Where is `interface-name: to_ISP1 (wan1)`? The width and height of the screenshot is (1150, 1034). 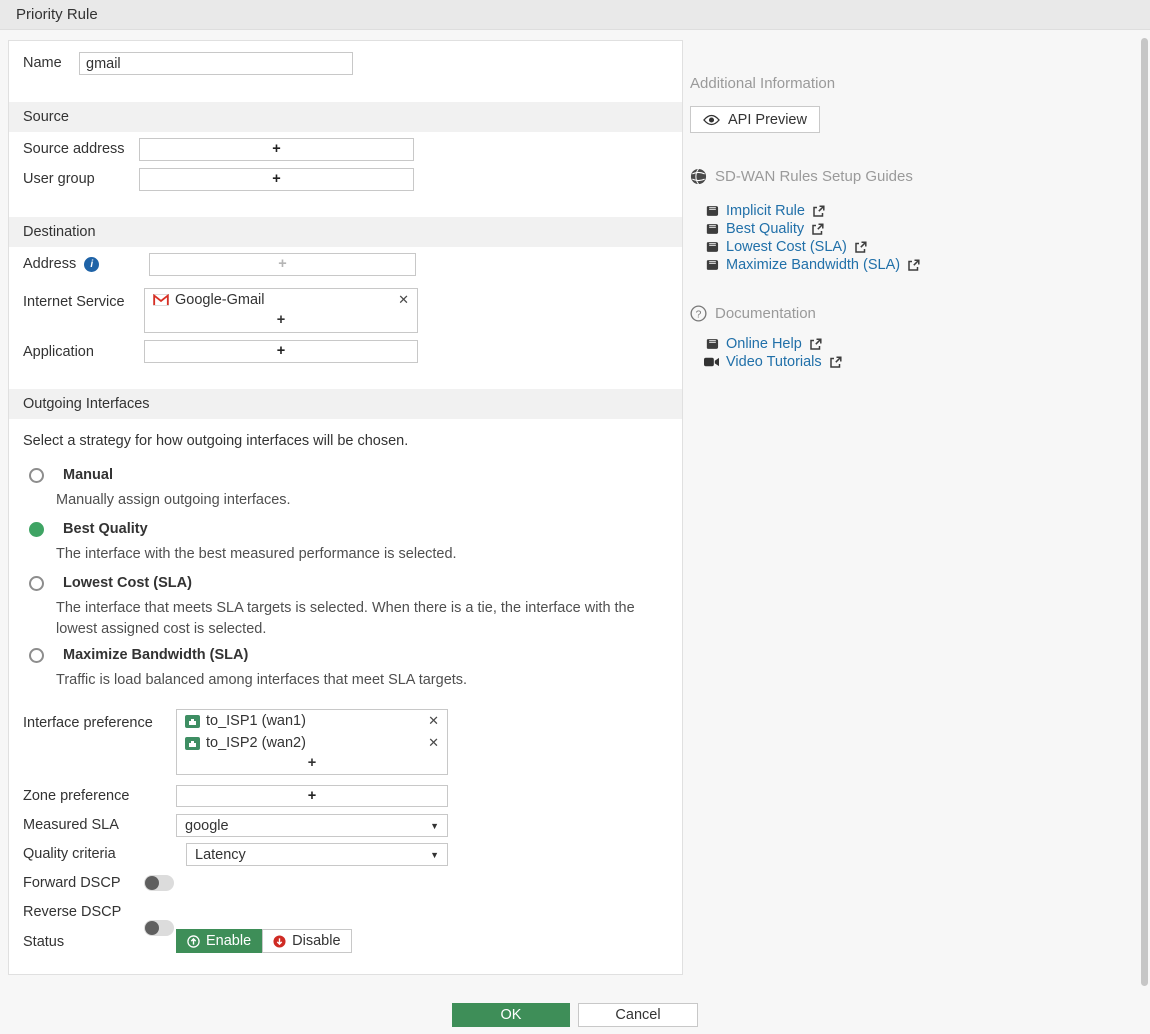 interface-name: to_ISP1 (wan1) is located at coordinates (256, 721).